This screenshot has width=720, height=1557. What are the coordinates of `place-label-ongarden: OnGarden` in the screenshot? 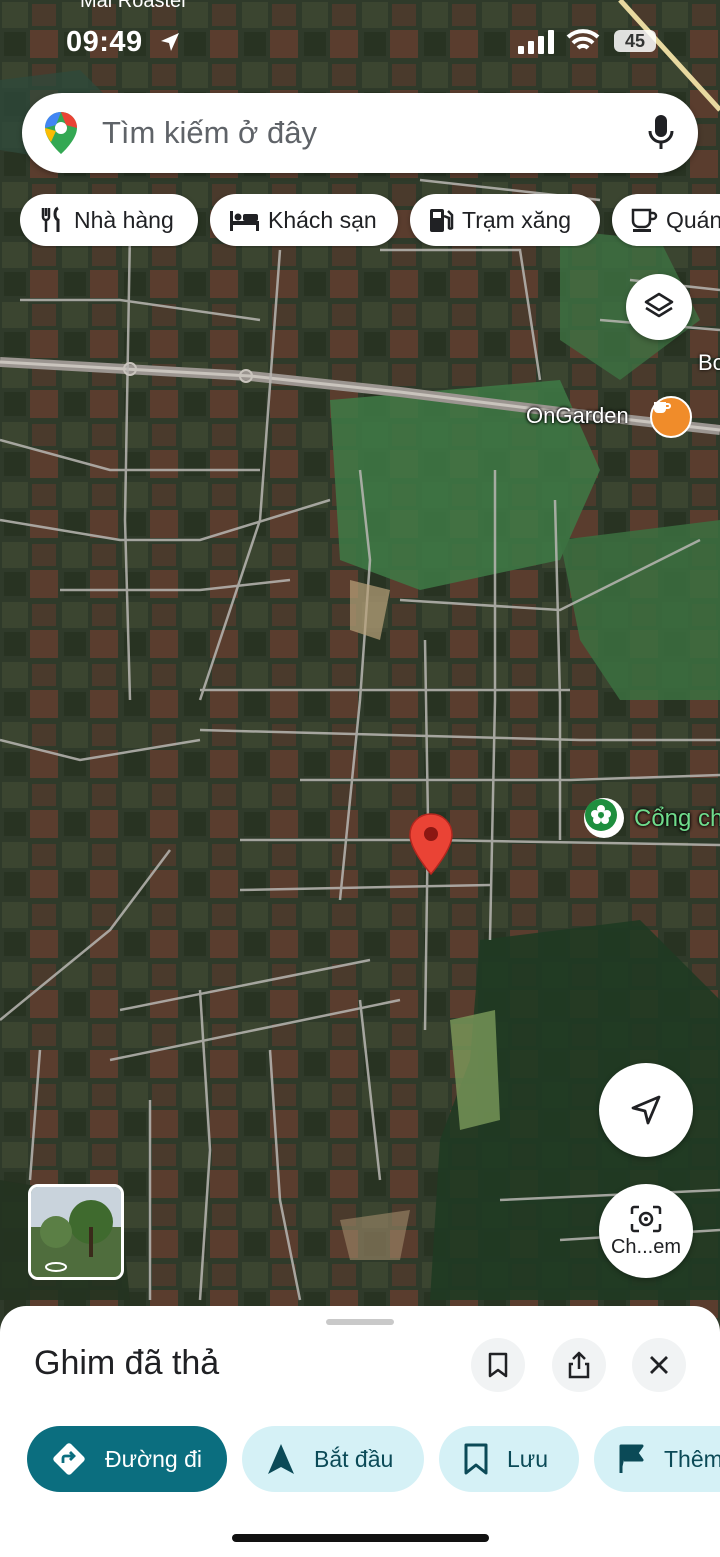 It's located at (577, 416).